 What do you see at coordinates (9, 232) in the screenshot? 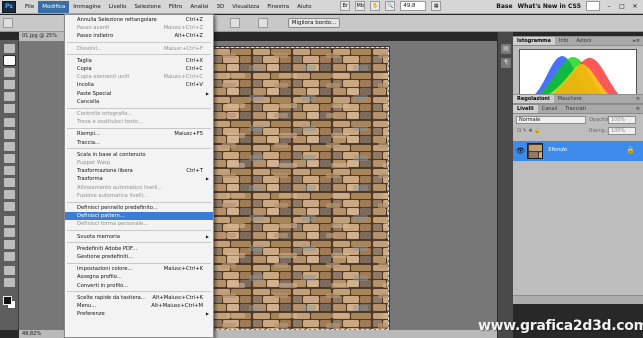
I see `type-tool-icon` at bounding box center [9, 232].